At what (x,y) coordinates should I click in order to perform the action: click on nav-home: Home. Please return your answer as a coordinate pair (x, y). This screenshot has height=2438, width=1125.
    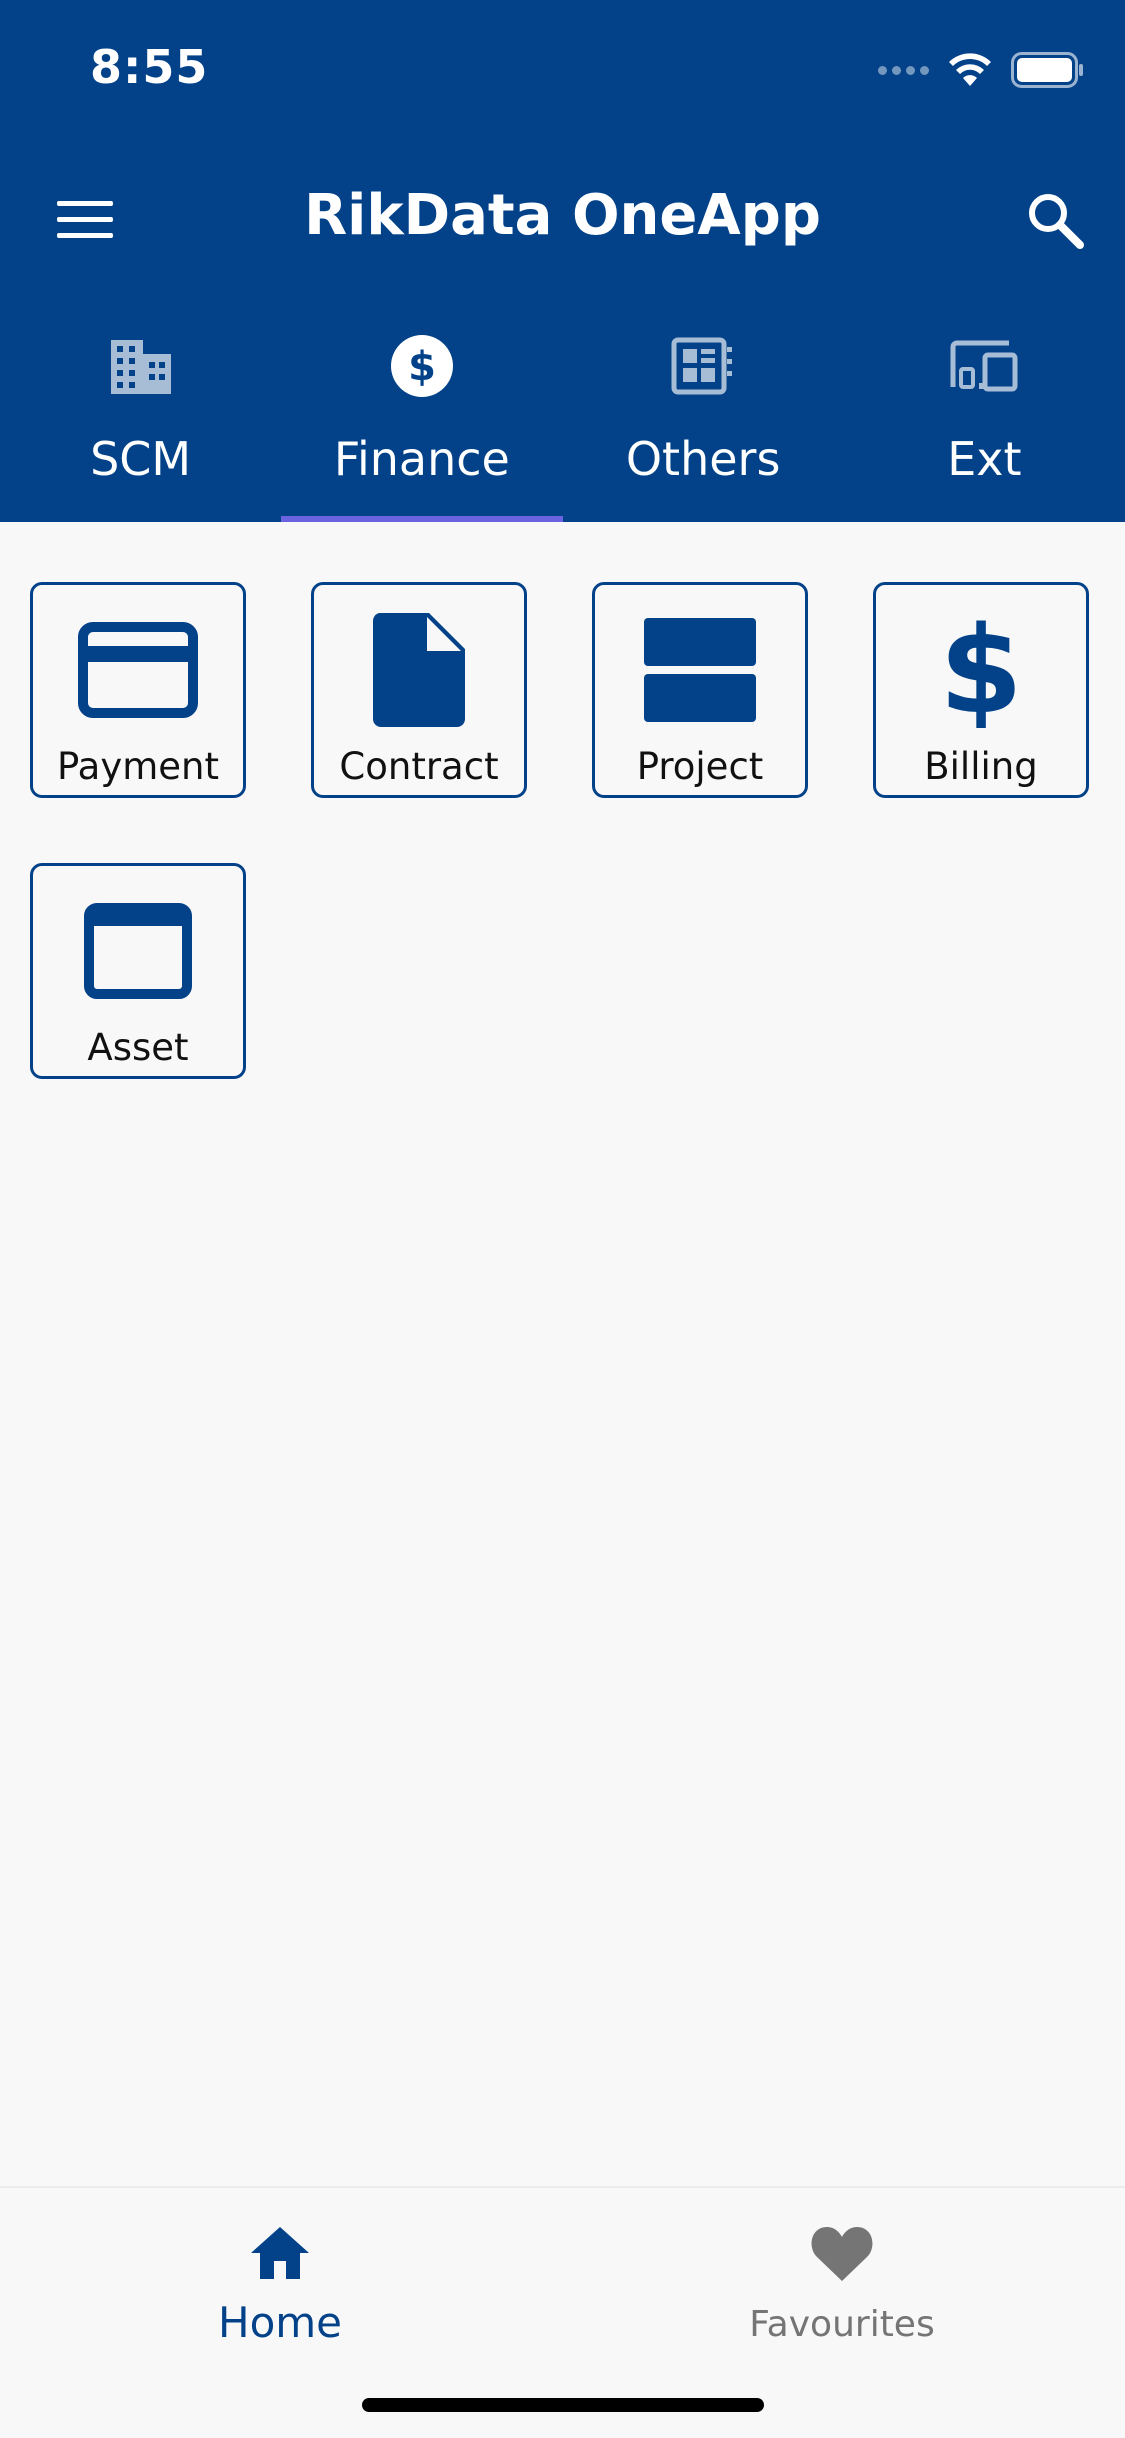
    Looking at the image, I should click on (280, 2293).